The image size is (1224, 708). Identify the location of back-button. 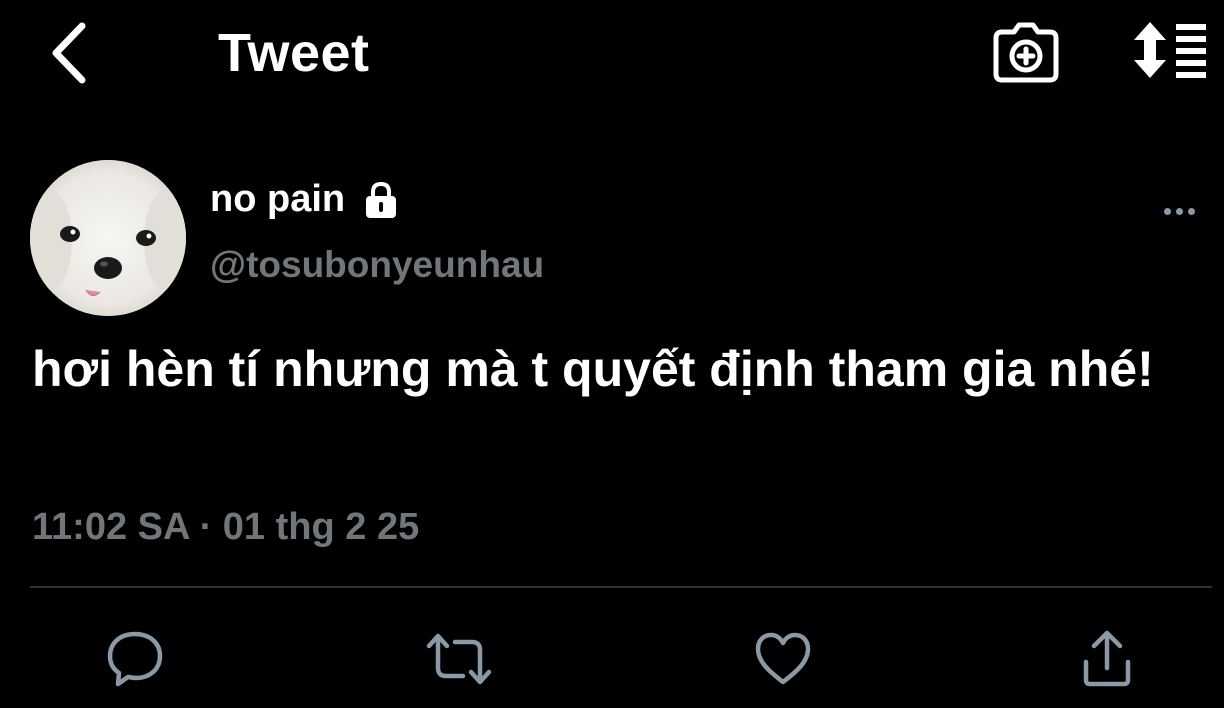
(68, 53).